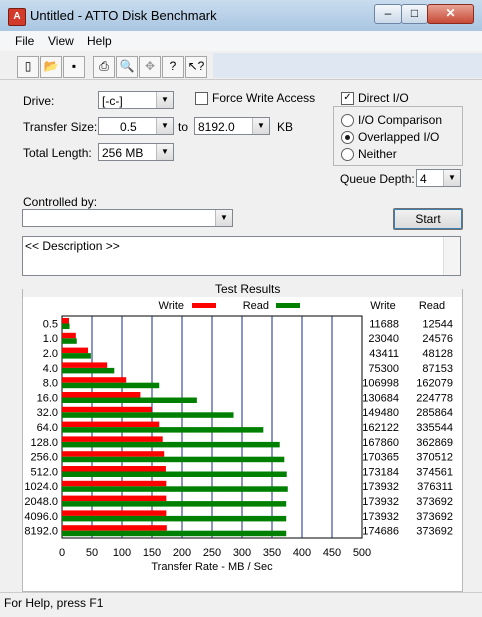  I want to click on start-button: Start, so click(428, 219).